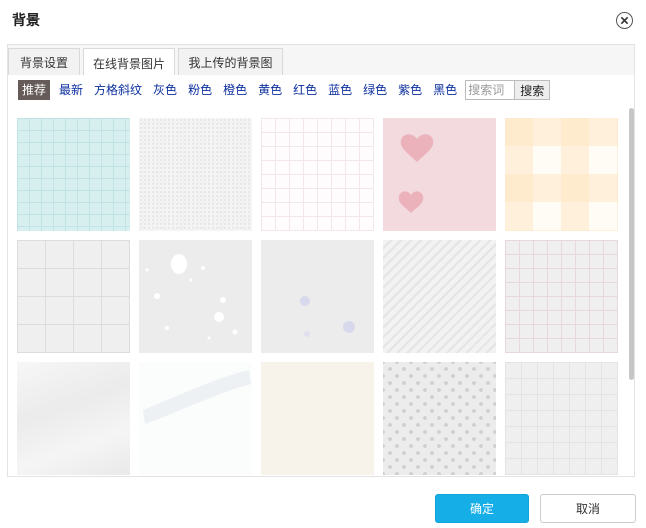  I want to click on filter-grid-stripes: 方格斜纹, so click(118, 90).